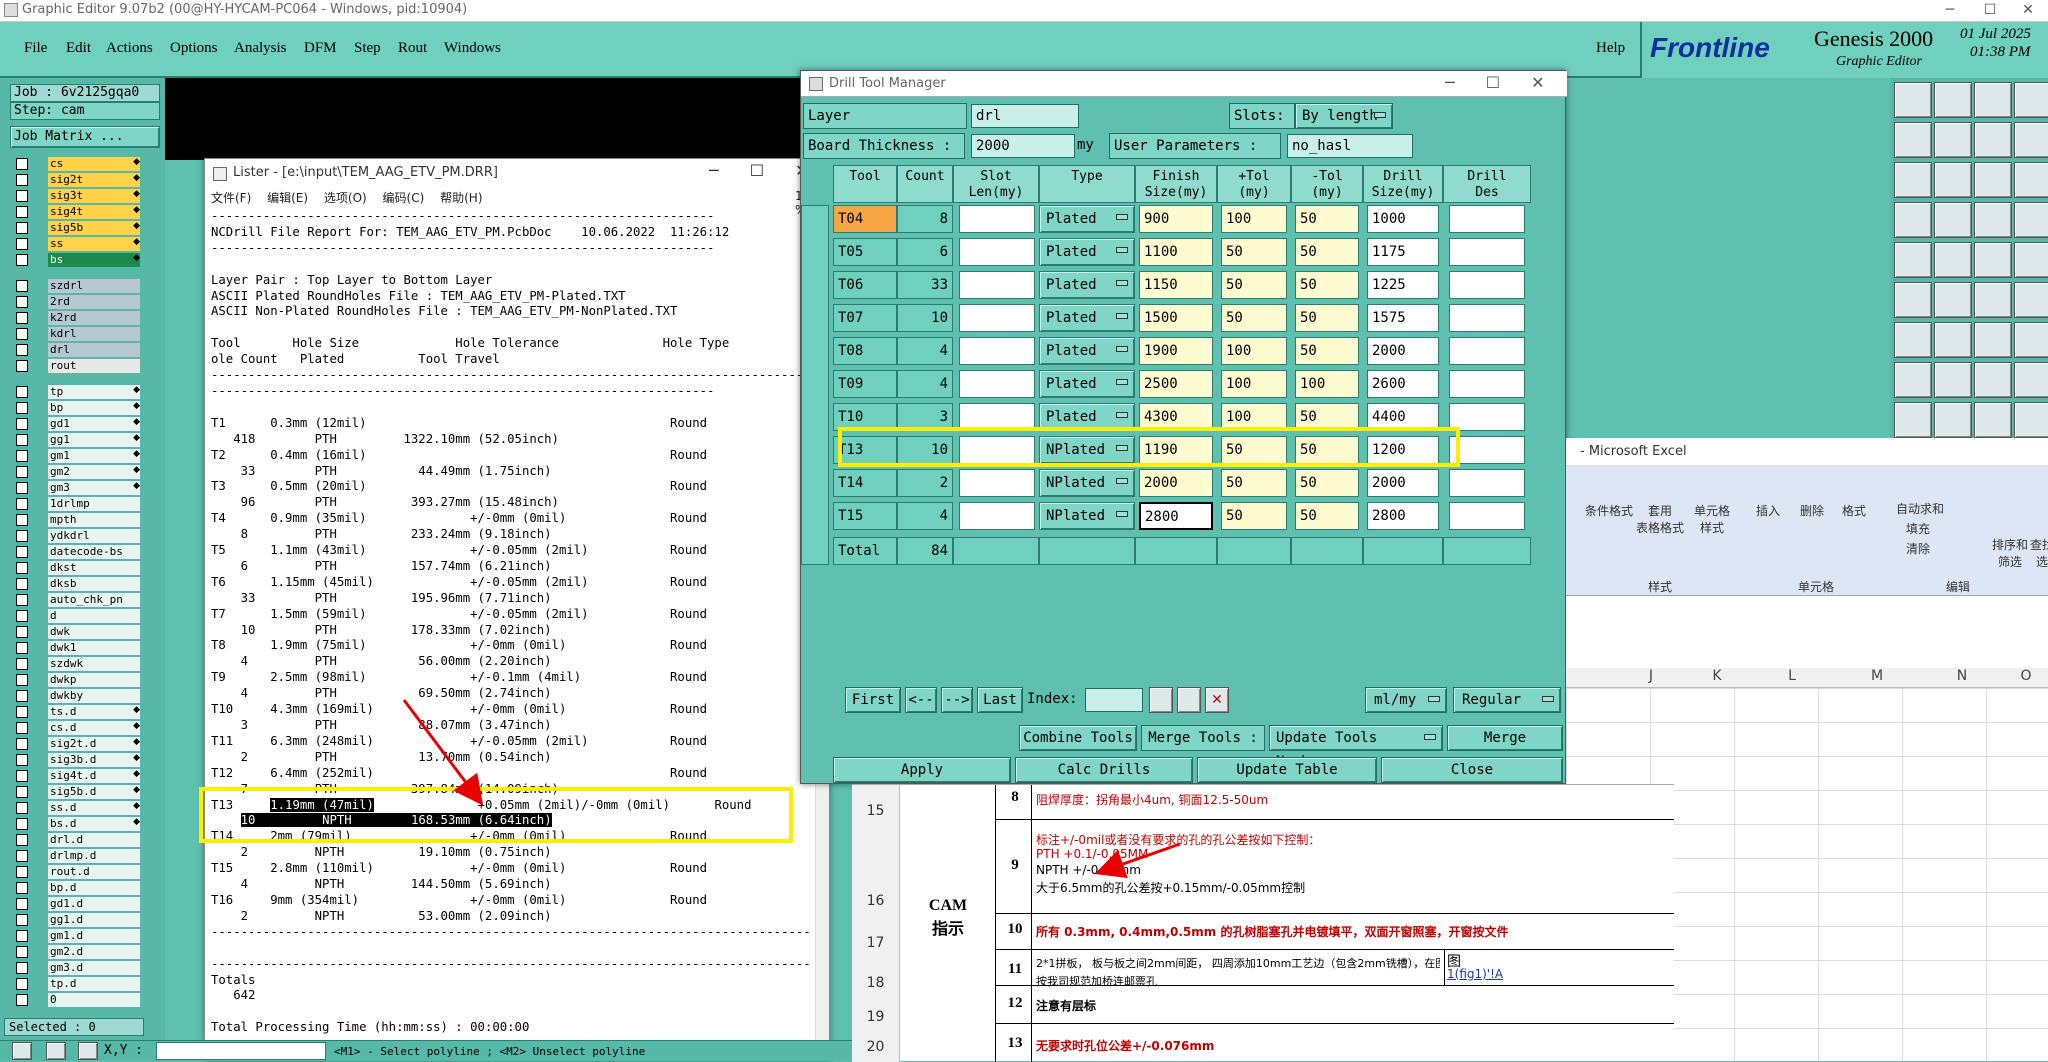  What do you see at coordinates (791, 789) in the screenshot?
I see `annotation-arrows` at bounding box center [791, 789].